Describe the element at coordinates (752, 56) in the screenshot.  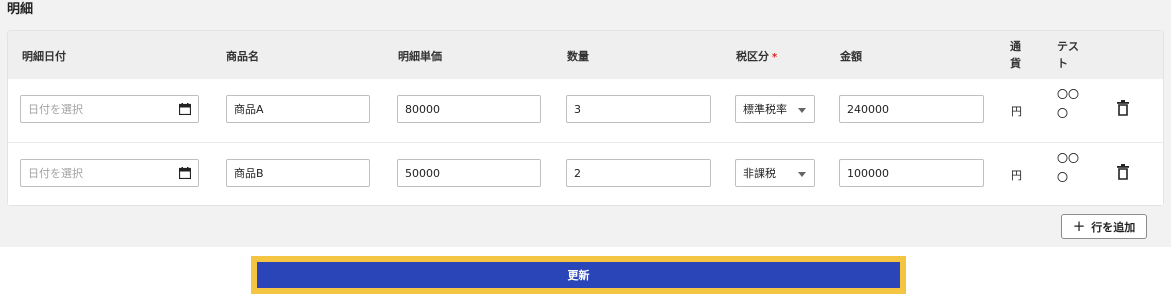
I see `header-tax-category-label: 税区分` at that location.